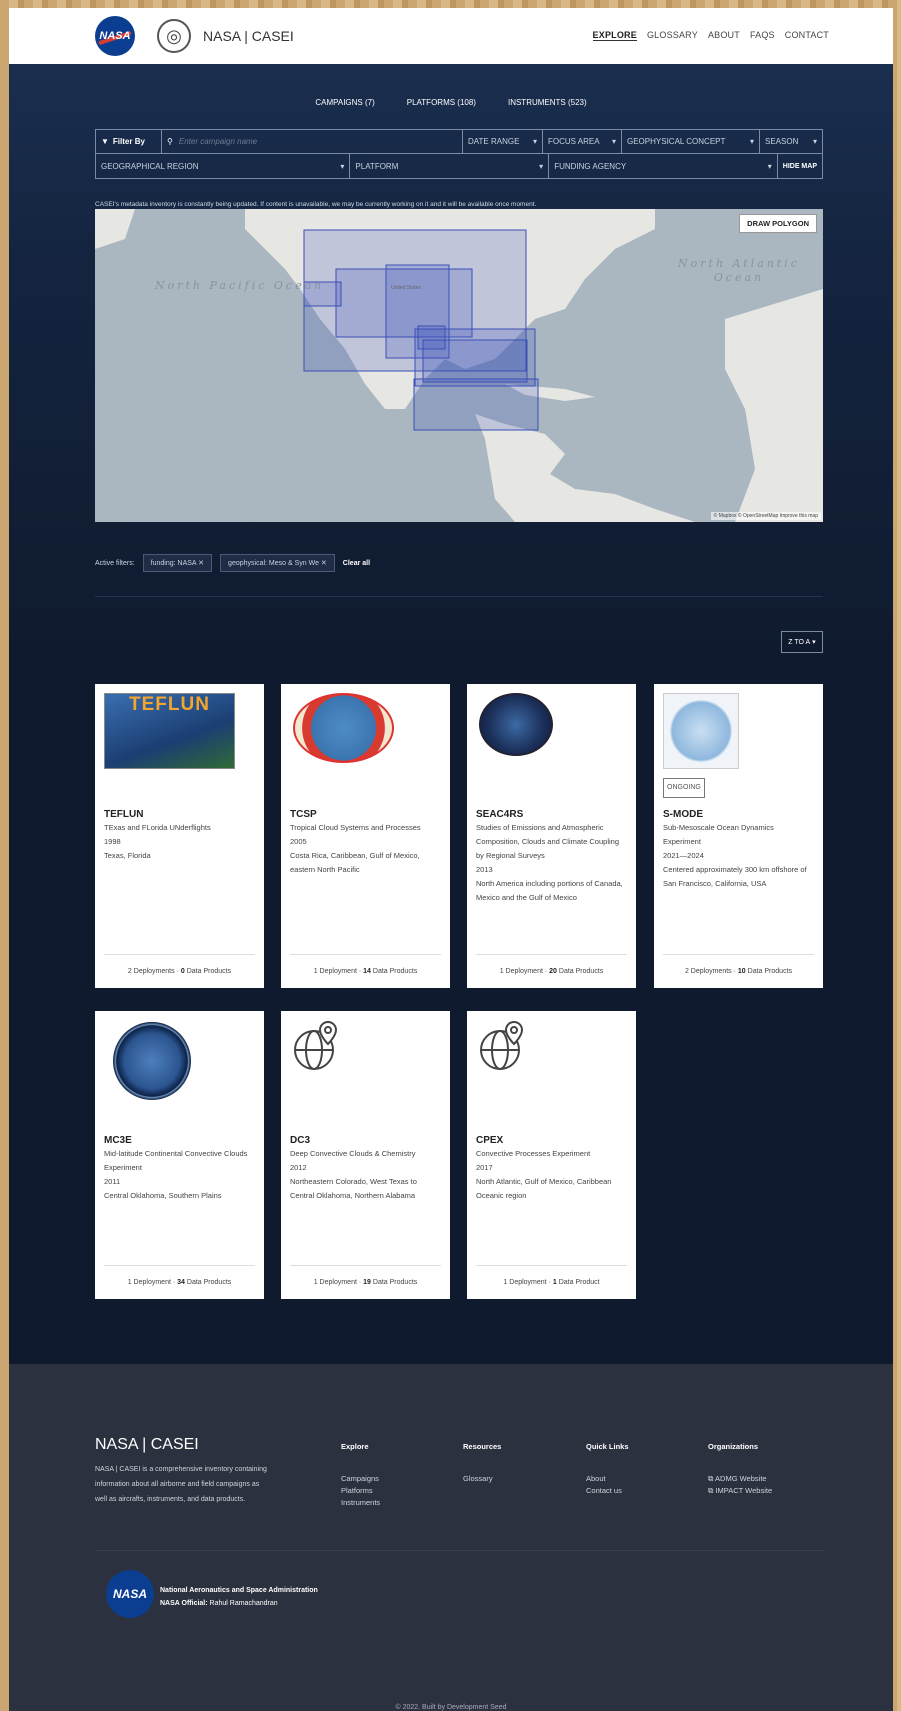 Image resolution: width=901 pixels, height=1711 pixels. I want to click on main-nav: EXPLORE GLOSSARY ABOUT FAQS CONTACT, so click(710, 35).